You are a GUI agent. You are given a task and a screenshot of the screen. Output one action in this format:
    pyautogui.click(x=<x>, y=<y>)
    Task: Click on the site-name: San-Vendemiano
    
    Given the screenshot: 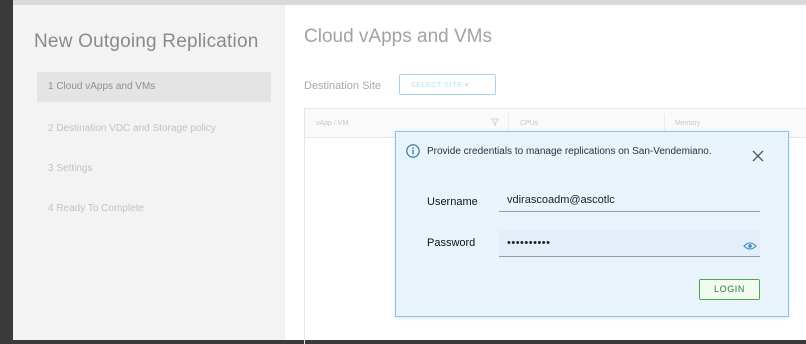 What is the action you would take?
    pyautogui.click(x=670, y=151)
    